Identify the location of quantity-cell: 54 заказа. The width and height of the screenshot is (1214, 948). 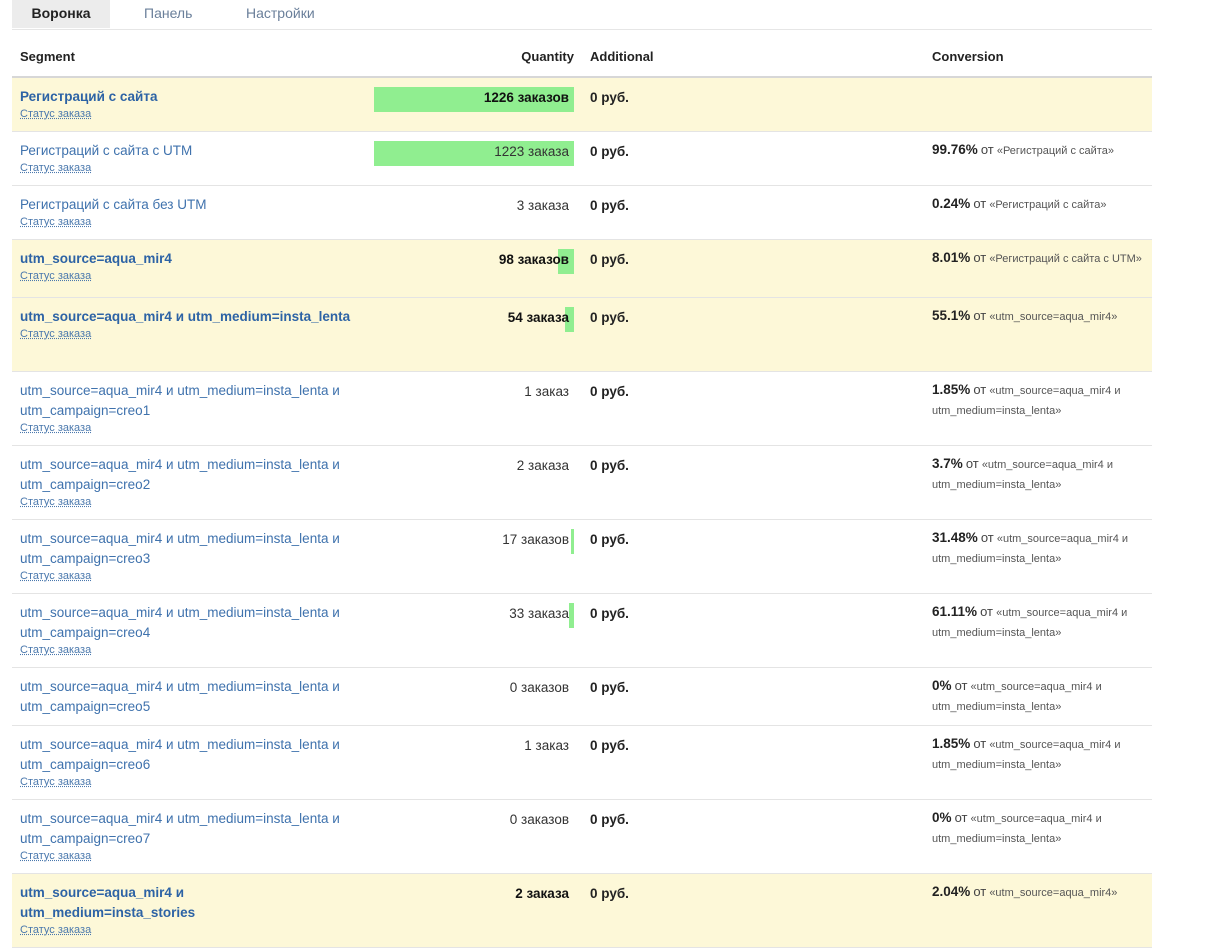
(474, 319).